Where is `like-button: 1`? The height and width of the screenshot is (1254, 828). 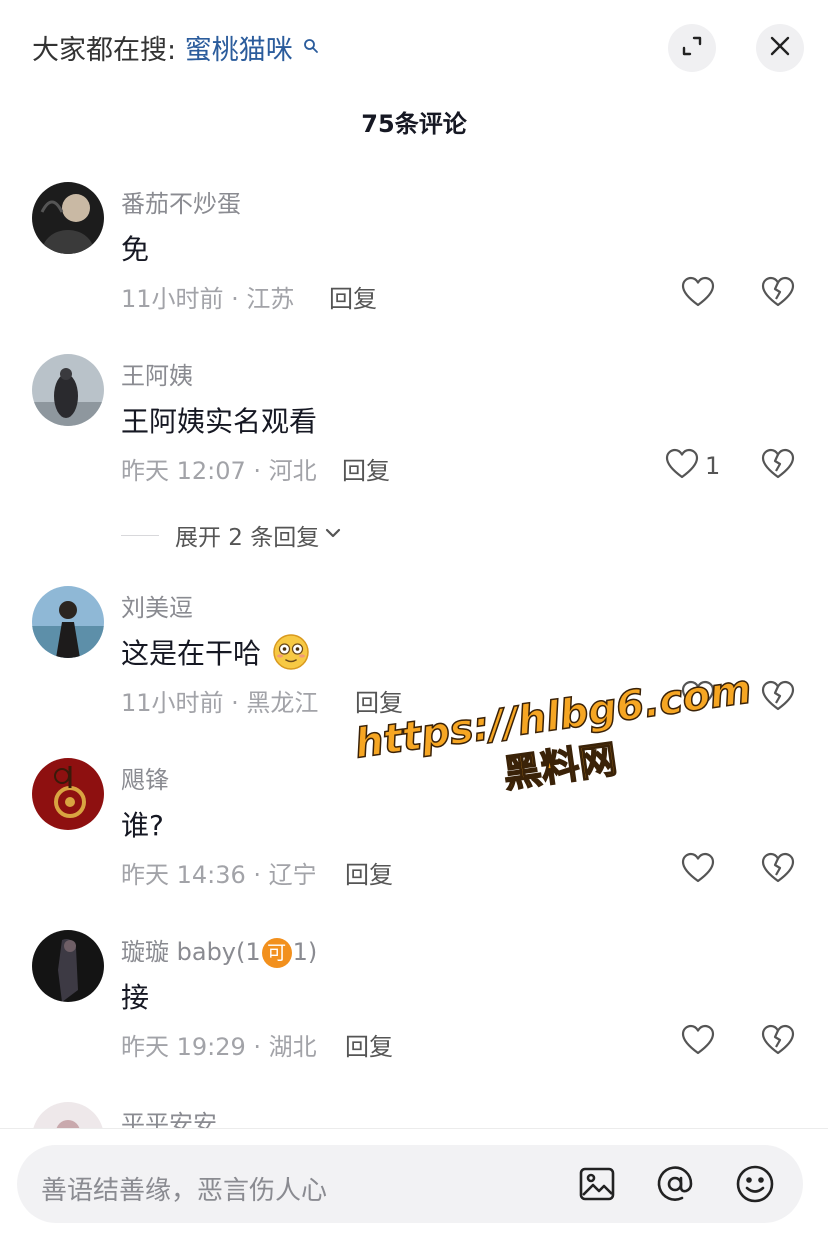
like-button: 1 is located at coordinates (692, 466).